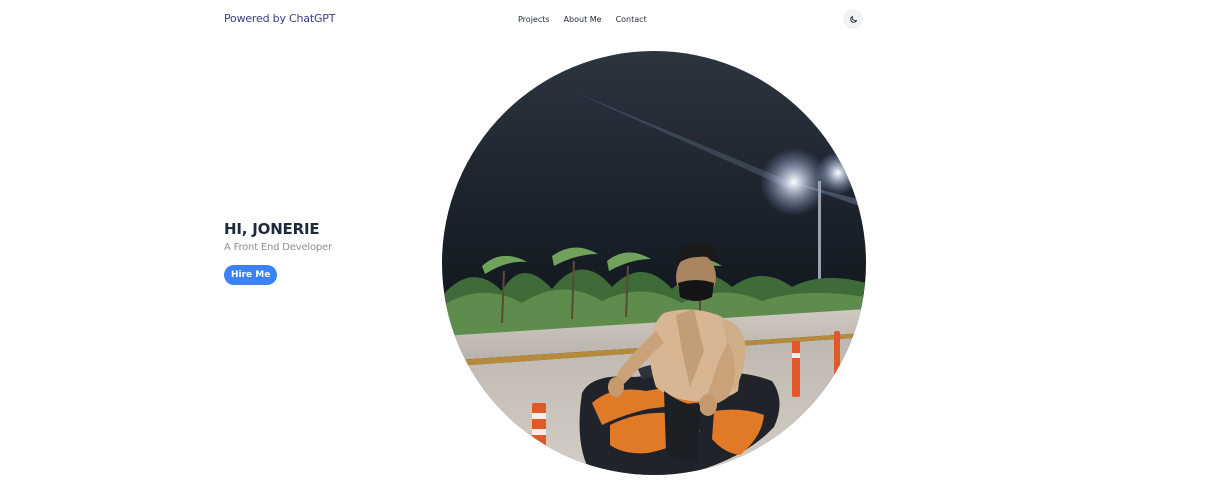 The image size is (1206, 496). What do you see at coordinates (251, 275) in the screenshot?
I see `hire-me-button: Hire Me` at bounding box center [251, 275].